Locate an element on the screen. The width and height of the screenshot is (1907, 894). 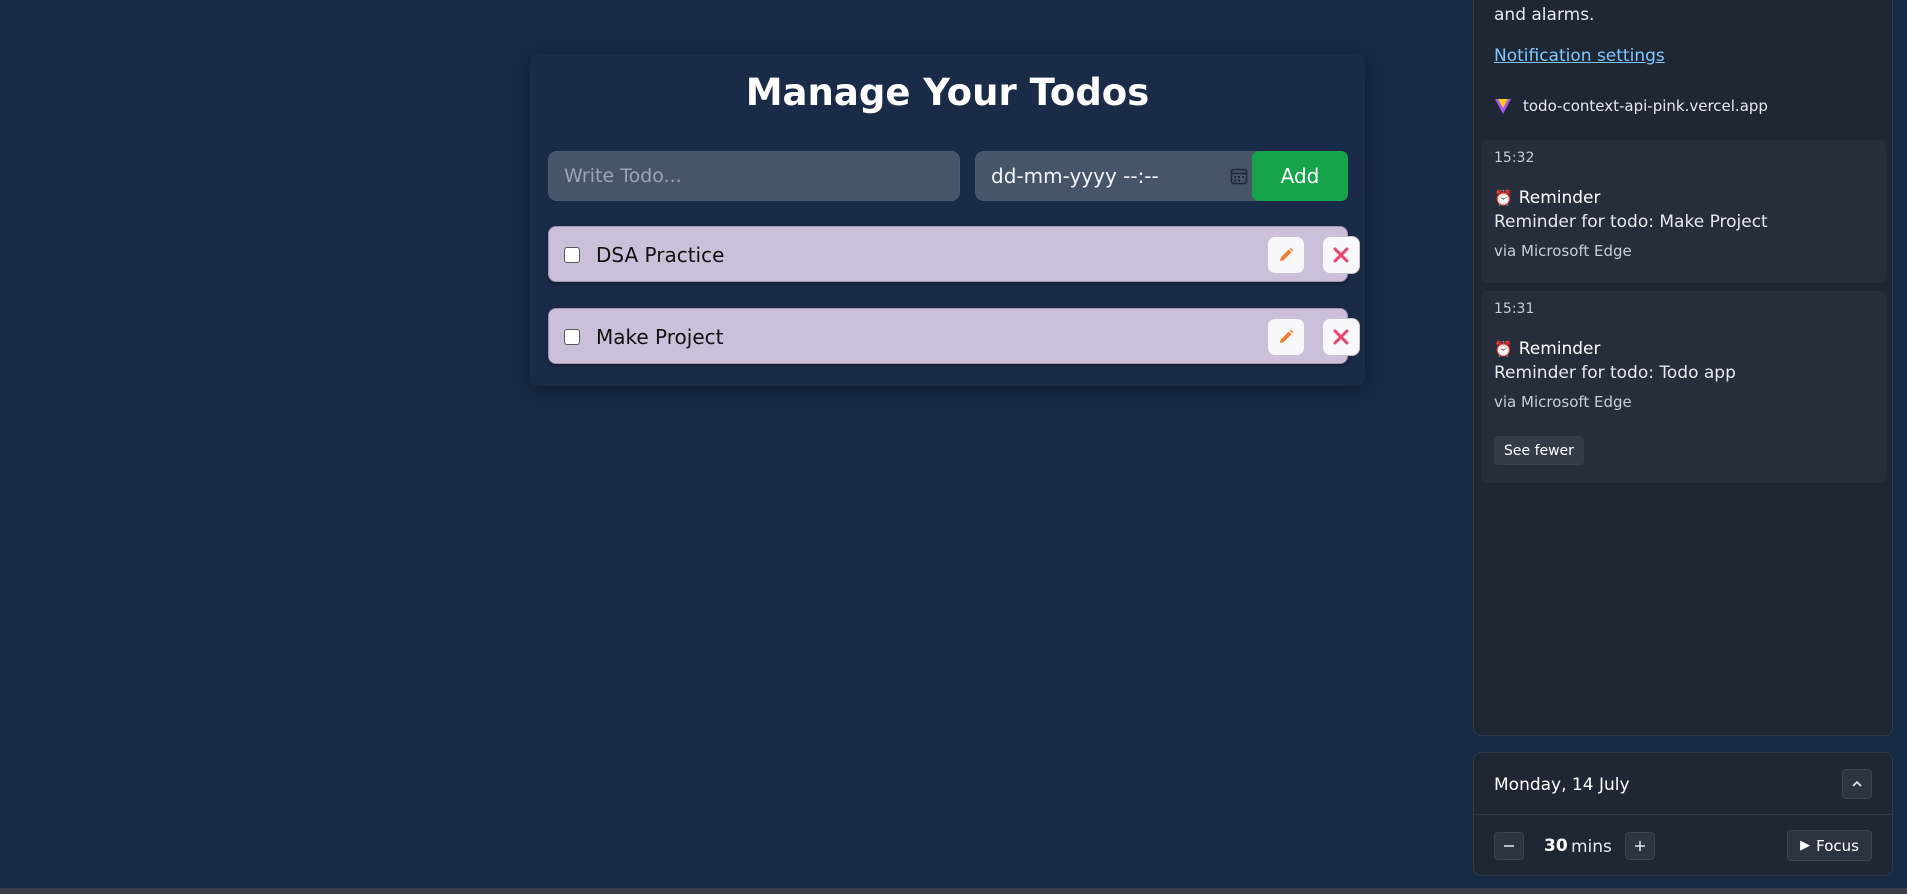
decrease-minutes-button is located at coordinates (1509, 846).